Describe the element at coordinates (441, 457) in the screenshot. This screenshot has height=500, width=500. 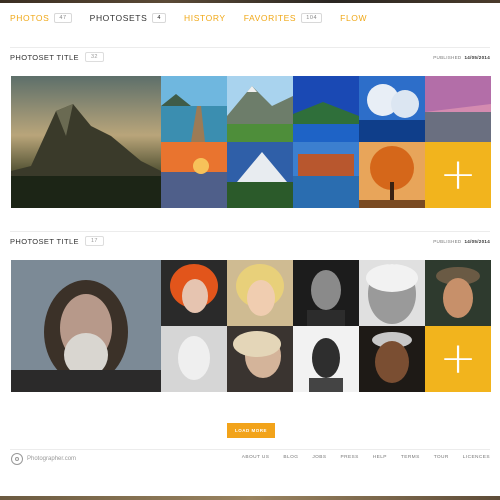
I see `footer-link-tour: TOUR` at that location.